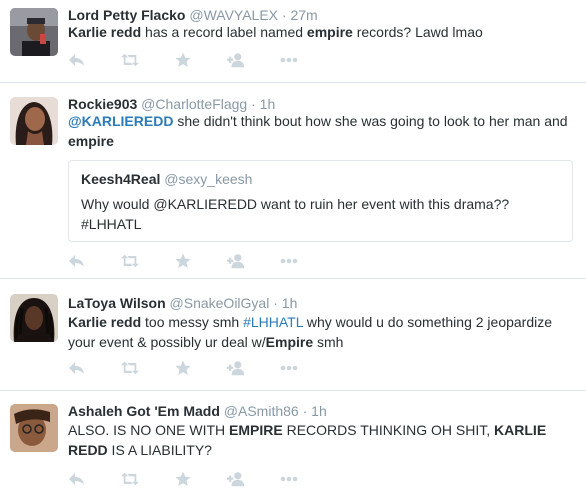 This screenshot has width=586, height=502. Describe the element at coordinates (208, 179) in the screenshot. I see `quoted-user-handle: @sexy_keesh` at that location.